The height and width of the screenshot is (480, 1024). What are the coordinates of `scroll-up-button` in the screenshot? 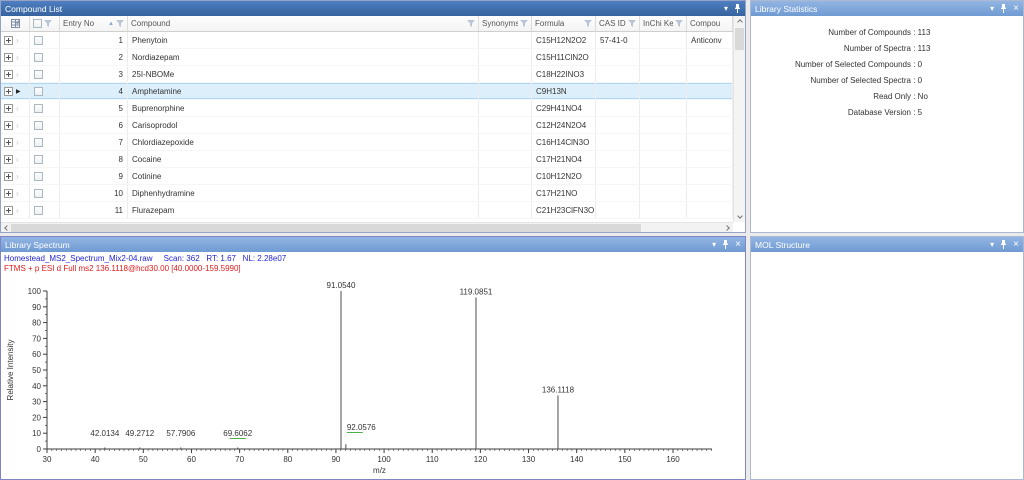 It's located at (740, 21).